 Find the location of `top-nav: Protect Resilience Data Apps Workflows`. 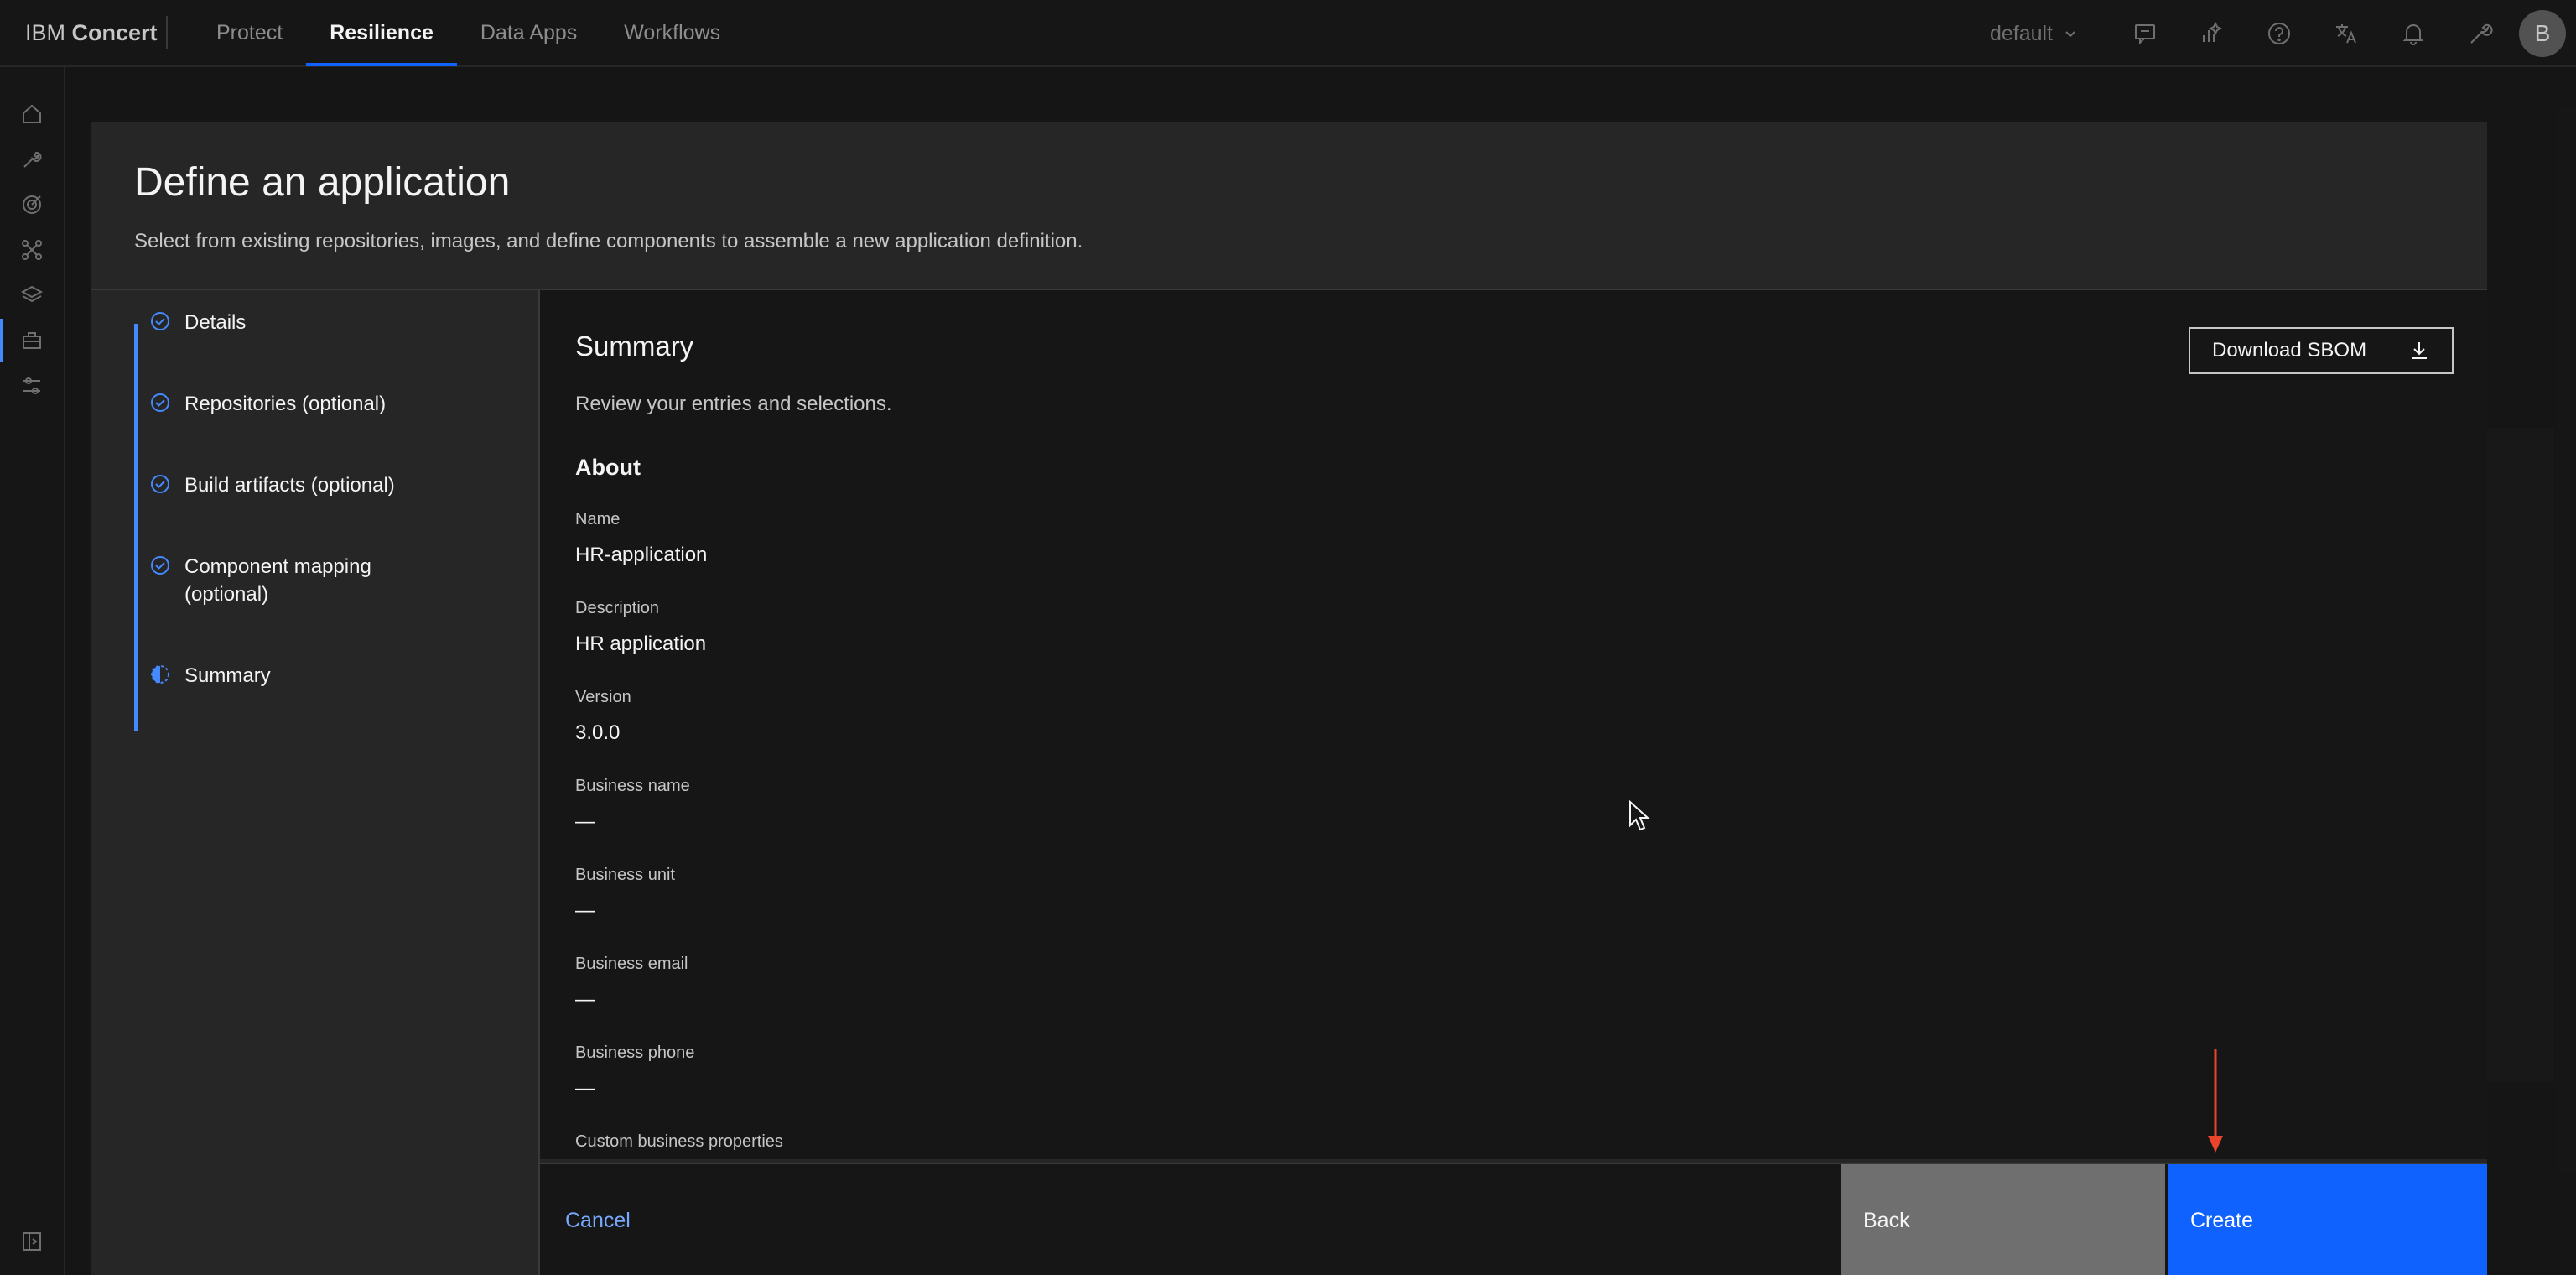

top-nav: Protect Resilience Data Apps Workflows is located at coordinates (468, 33).